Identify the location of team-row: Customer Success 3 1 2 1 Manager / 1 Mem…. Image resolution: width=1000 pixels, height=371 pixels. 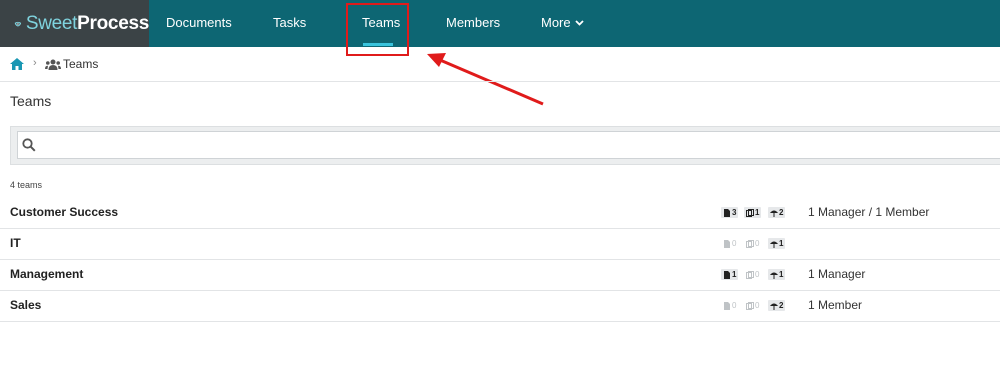
(500, 213).